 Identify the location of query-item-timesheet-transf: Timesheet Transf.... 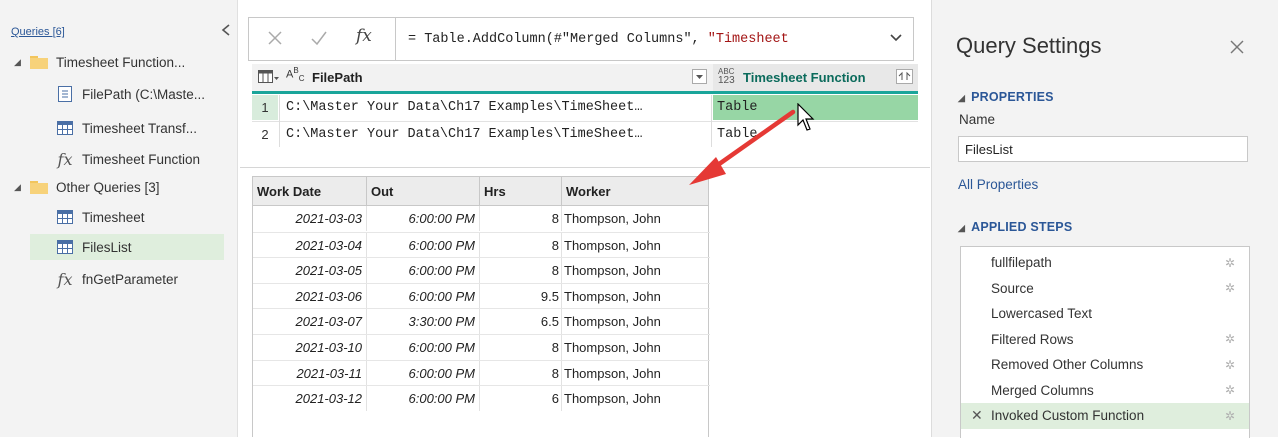
(126, 128).